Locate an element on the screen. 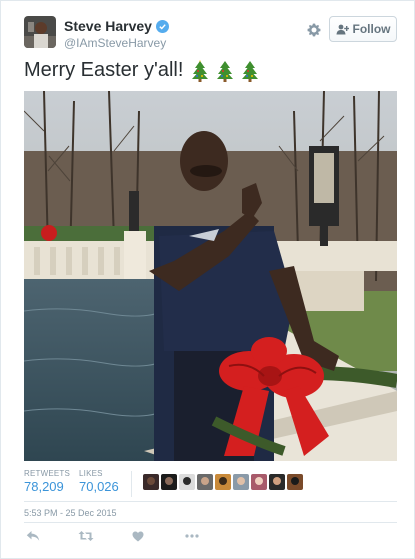 The width and height of the screenshot is (415, 559). user-handle: @IAmSteveHarvey is located at coordinates (115, 43).